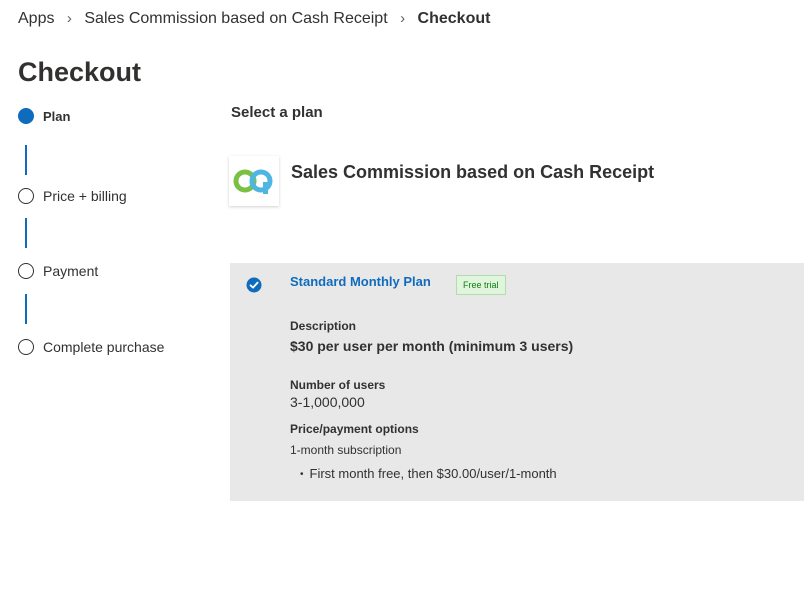 This screenshot has width=804, height=599. I want to click on app-name: Sales Commission based on Cash Receipt, so click(473, 172).